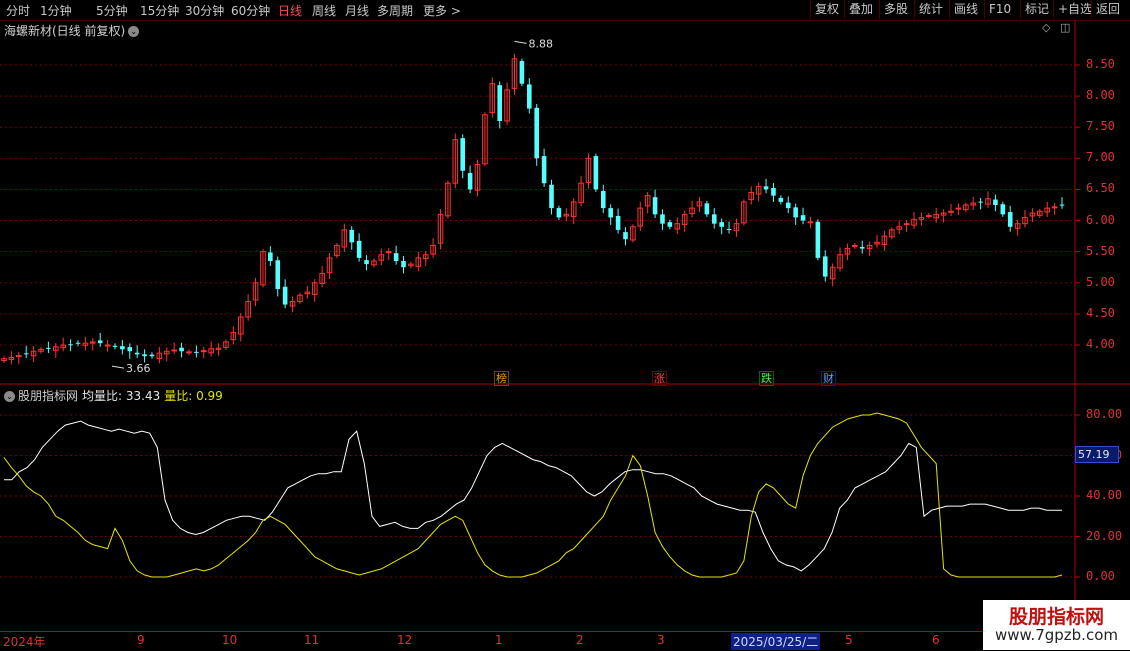 This screenshot has width=1130, height=651. Describe the element at coordinates (999, 9) in the screenshot. I see `f10-button: F10` at that location.